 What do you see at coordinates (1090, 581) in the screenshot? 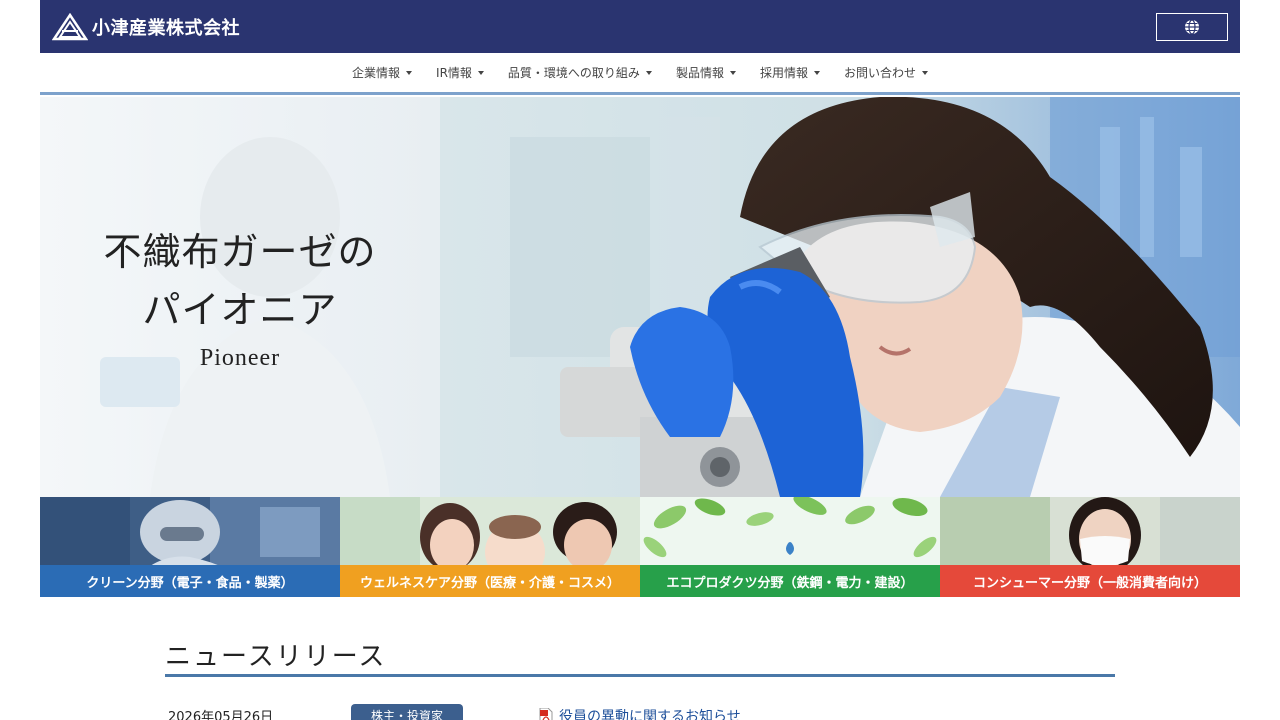
I see `category-label: コンシューマー分野（一般消費者向け）` at bounding box center [1090, 581].